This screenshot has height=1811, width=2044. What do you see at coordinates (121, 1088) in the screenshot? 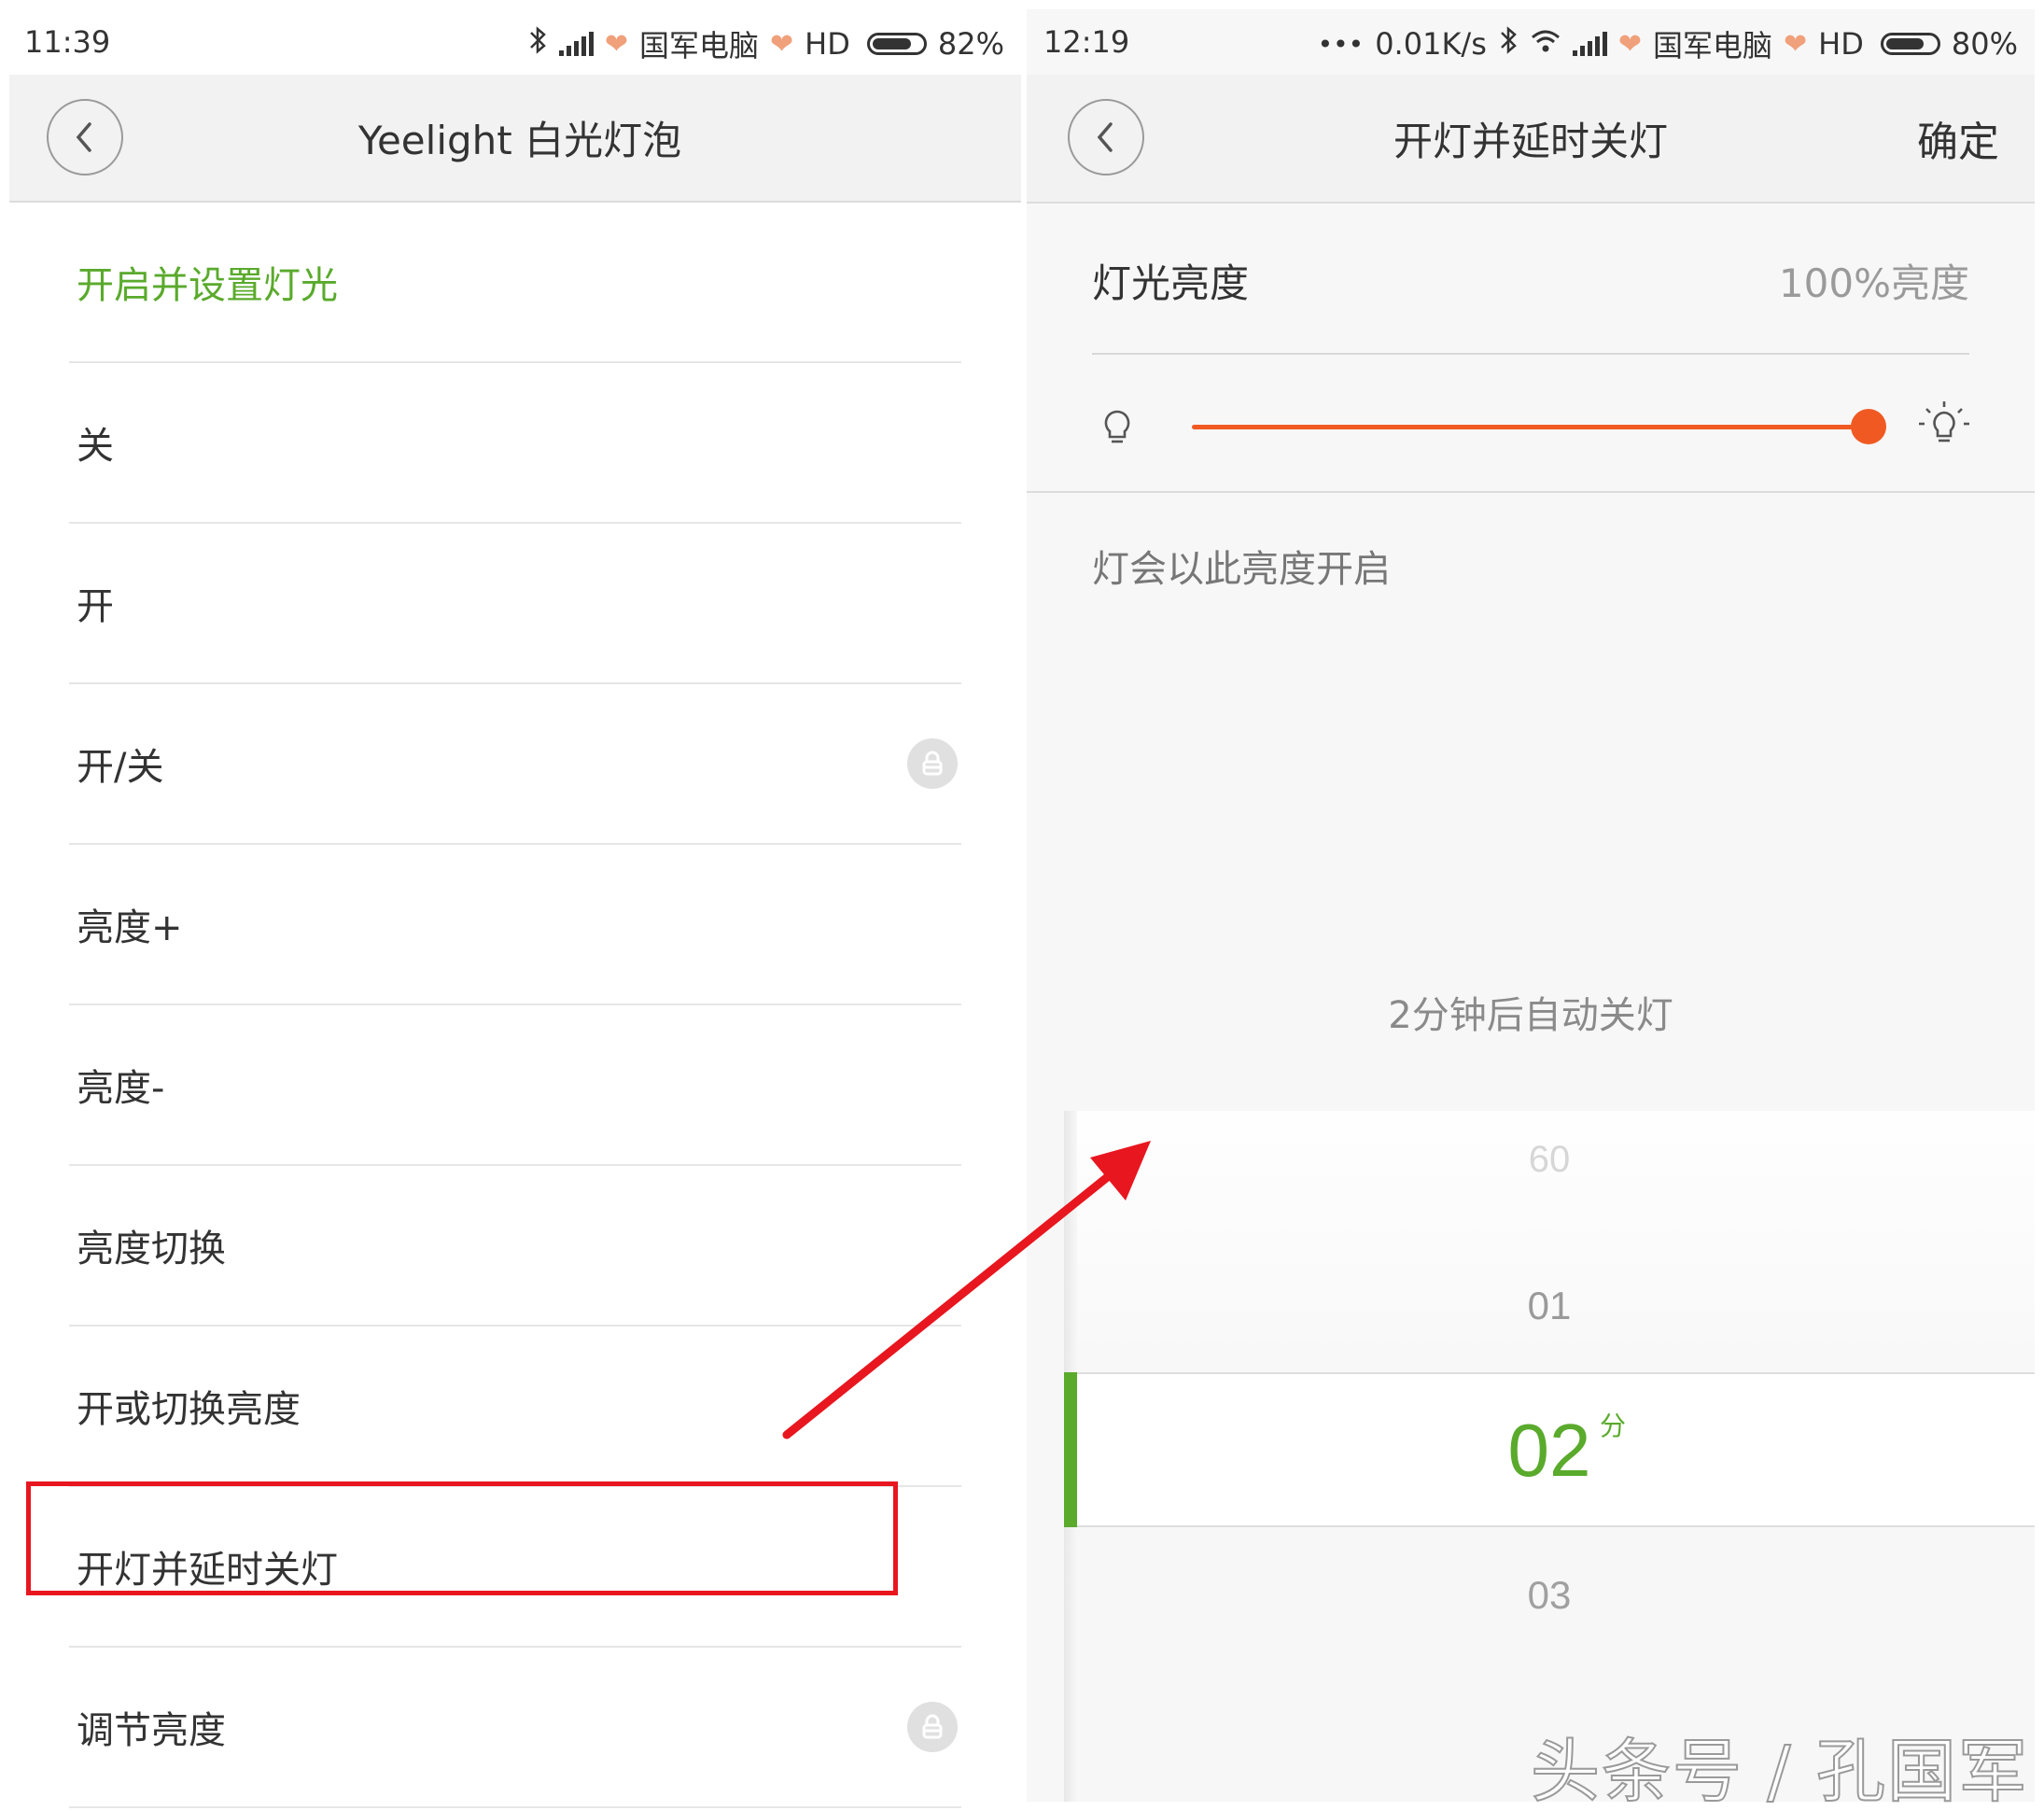
I see `list-item-label: 亮度-` at bounding box center [121, 1088].